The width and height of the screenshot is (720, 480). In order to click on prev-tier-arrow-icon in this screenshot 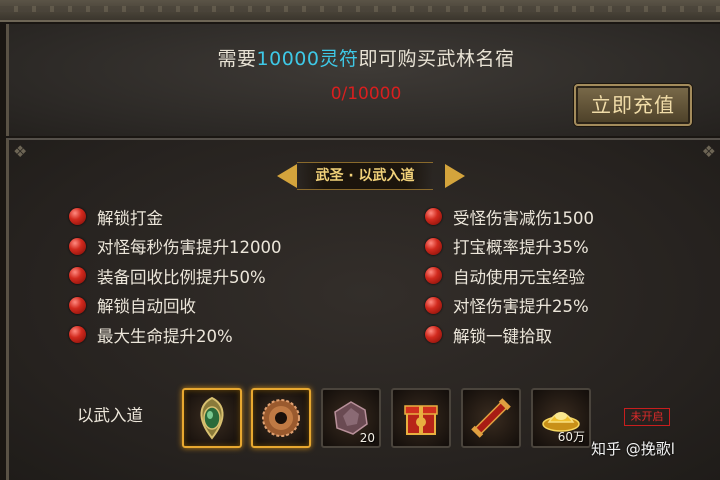, I will do `click(287, 176)`.